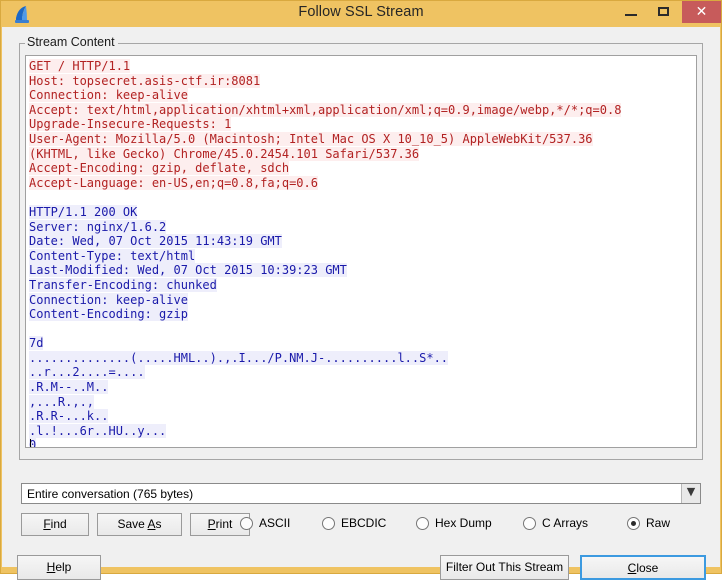 The width and height of the screenshot is (722, 580). I want to click on maximize-button, so click(664, 12).